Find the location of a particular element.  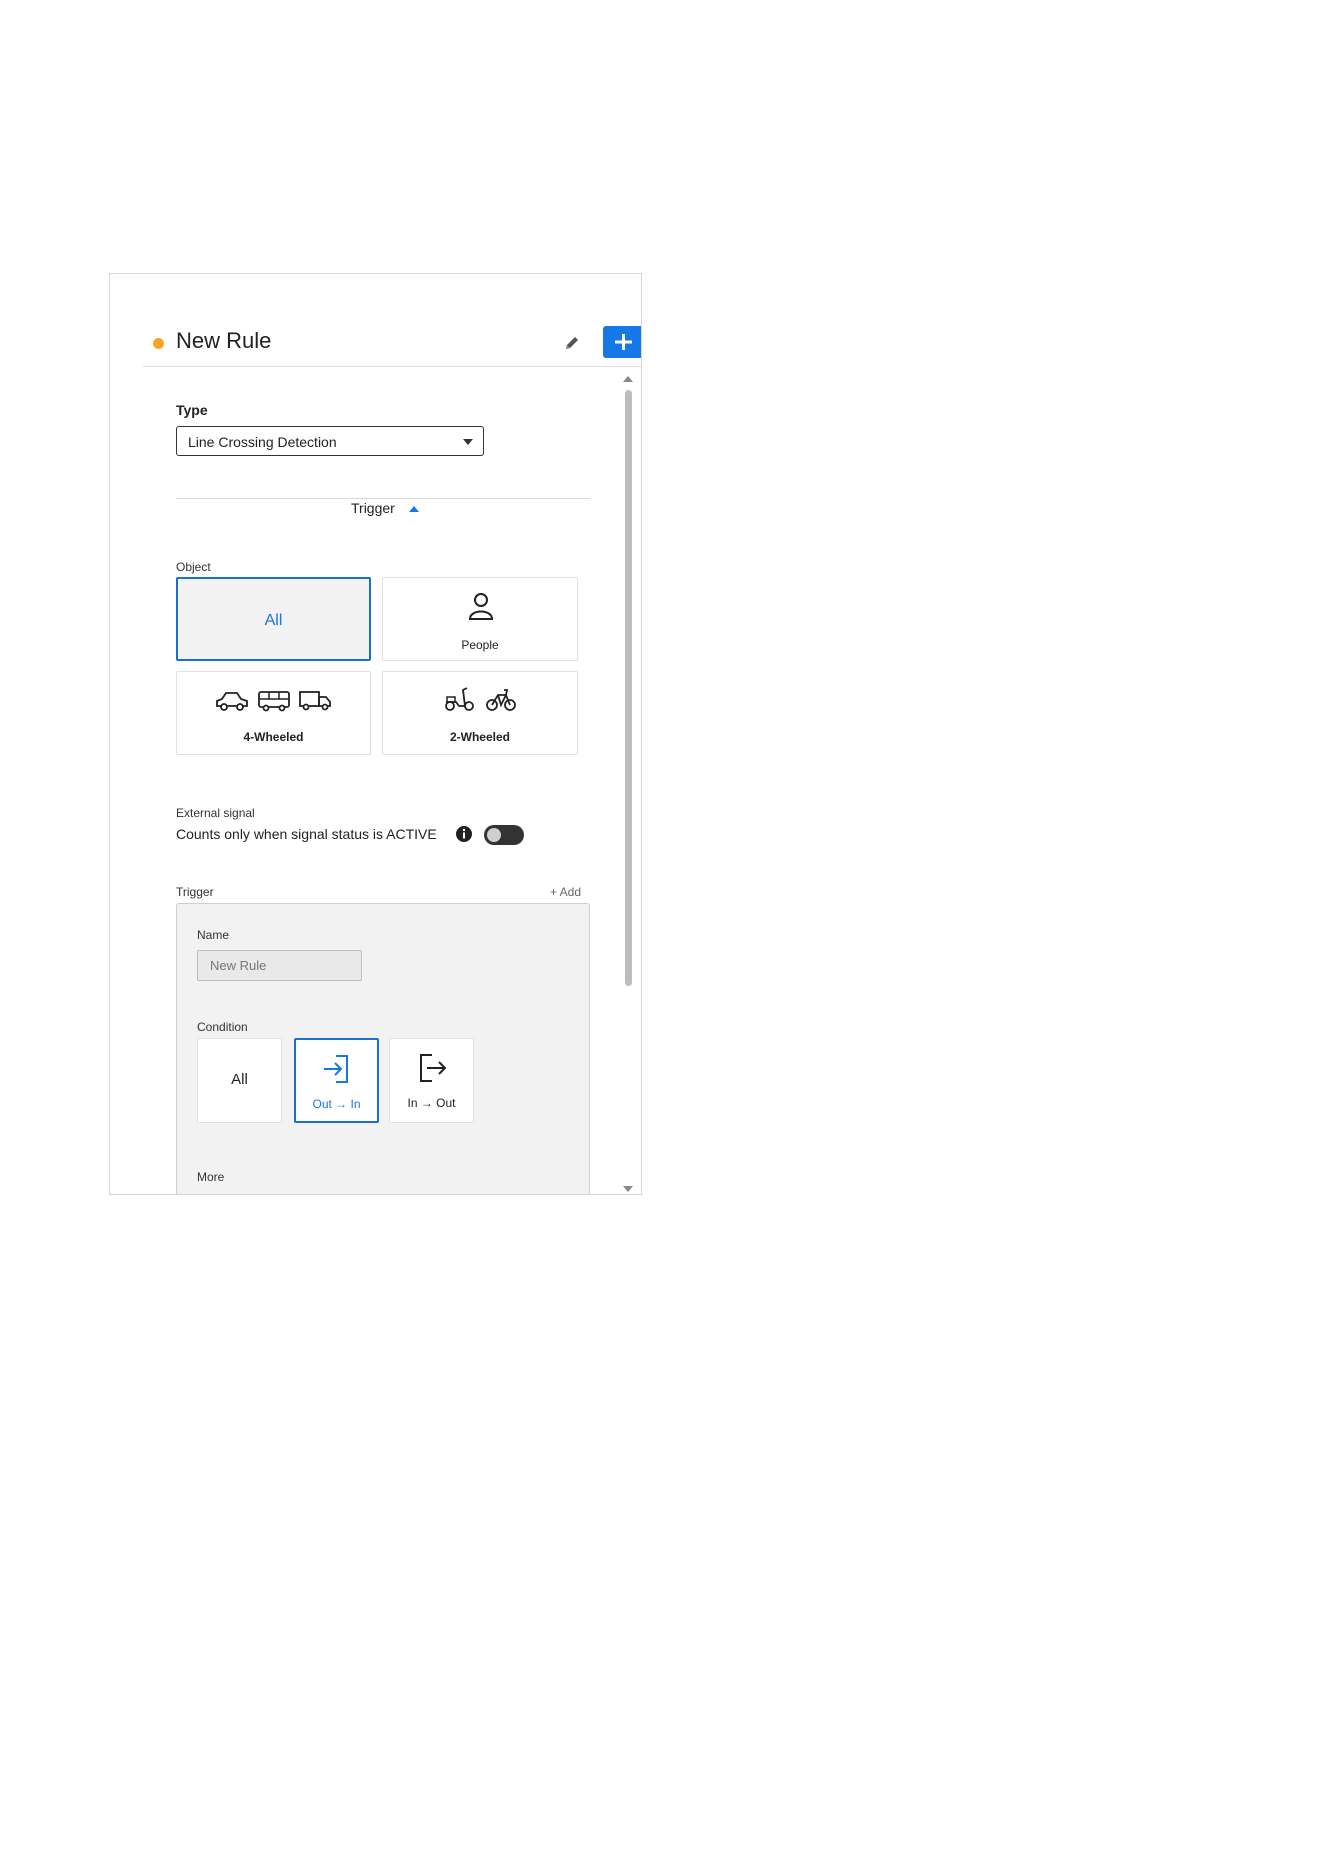

condition-option-label: All is located at coordinates (239, 1079).